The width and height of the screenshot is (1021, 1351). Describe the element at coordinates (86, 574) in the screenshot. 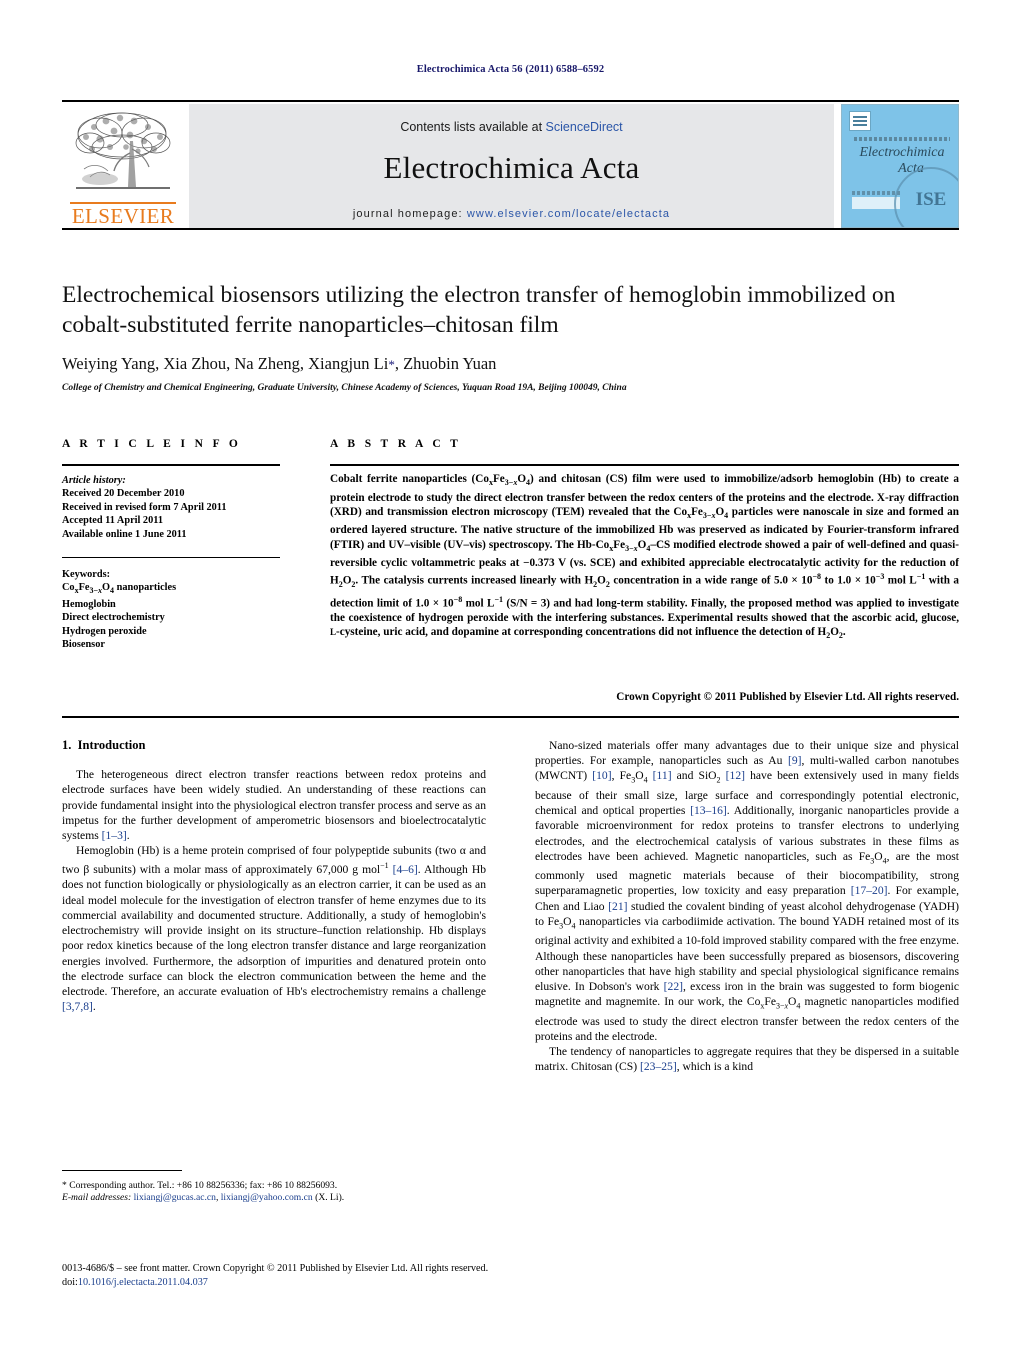

I see `keywords-label: Keywords:` at that location.